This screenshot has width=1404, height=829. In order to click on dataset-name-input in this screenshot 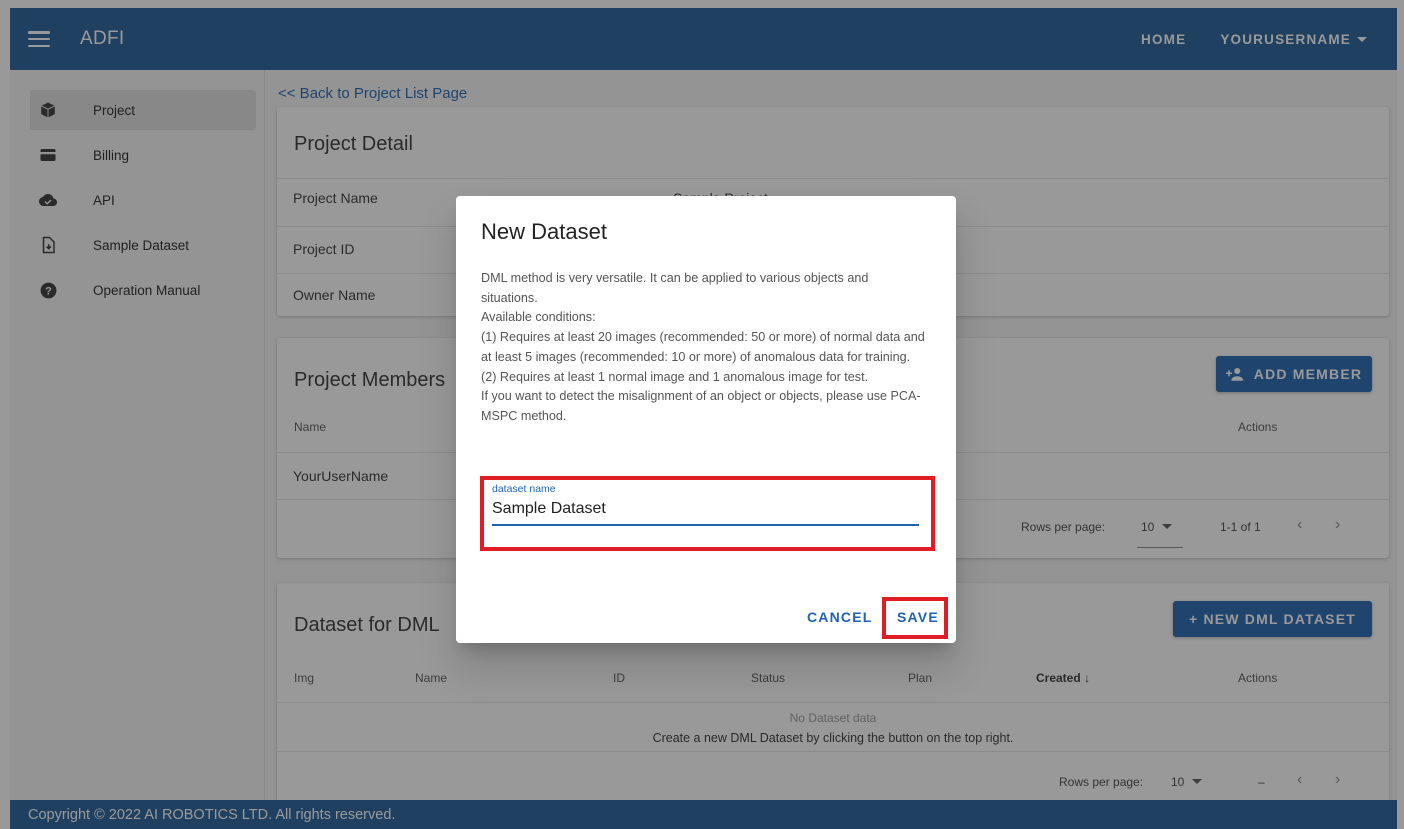, I will do `click(705, 509)`.